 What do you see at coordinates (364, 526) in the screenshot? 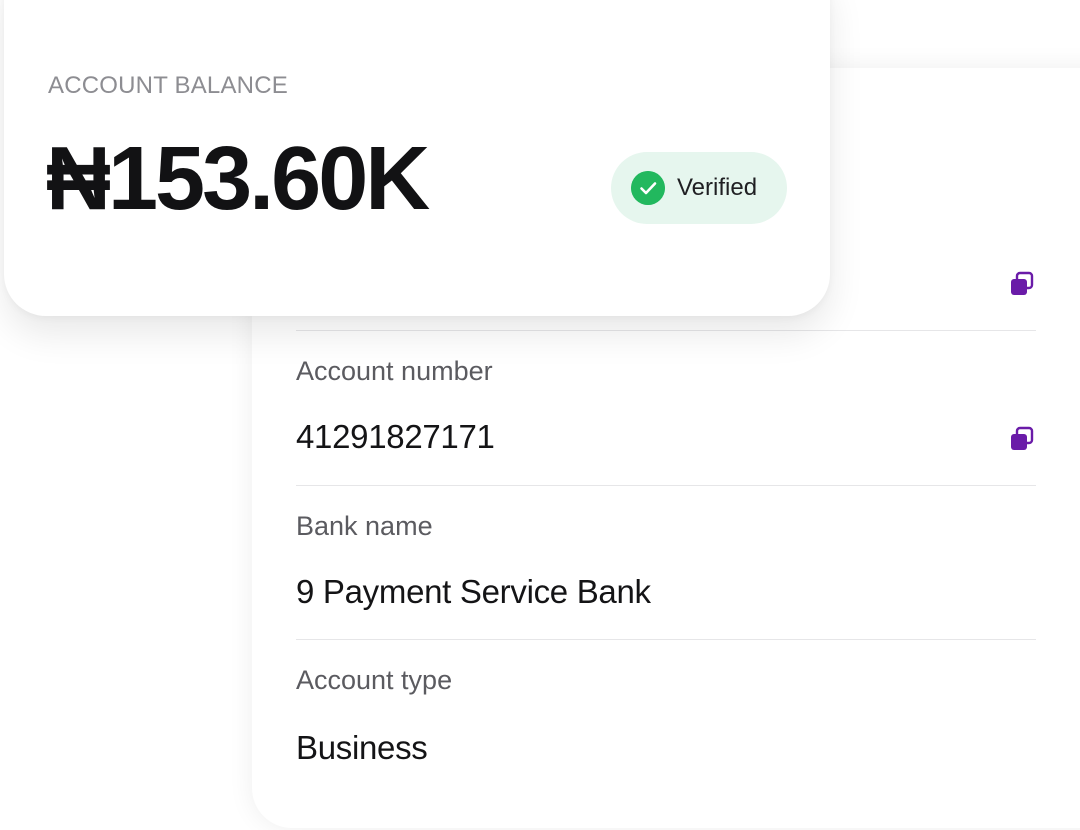
I see `bank-name-label: Bank name` at bounding box center [364, 526].